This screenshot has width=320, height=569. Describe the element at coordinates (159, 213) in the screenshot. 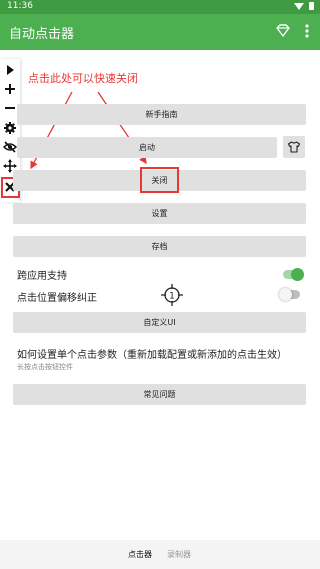

I see `settings-button: 设置` at that location.